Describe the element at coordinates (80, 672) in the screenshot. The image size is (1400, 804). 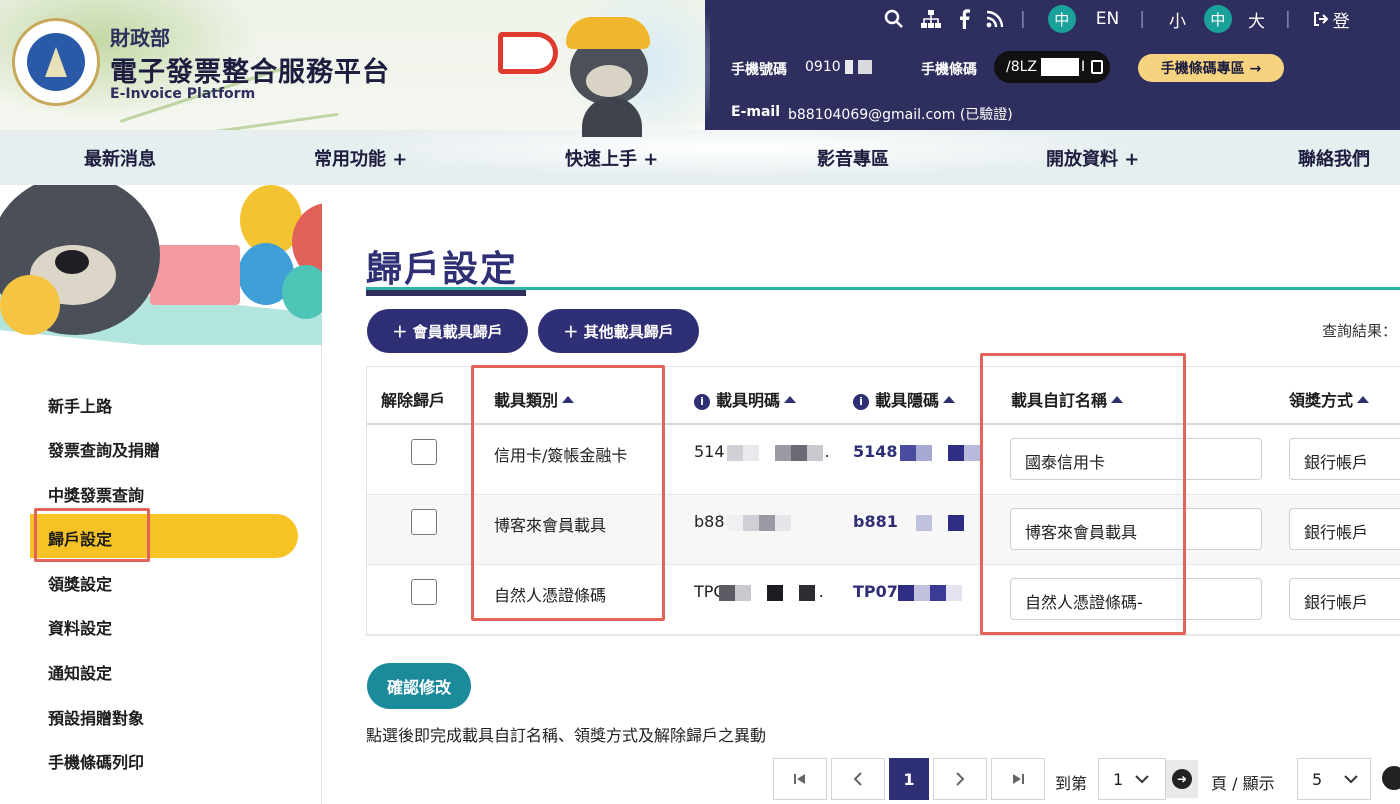
I see `sidebar-item-notification-settings: 通知設定` at that location.